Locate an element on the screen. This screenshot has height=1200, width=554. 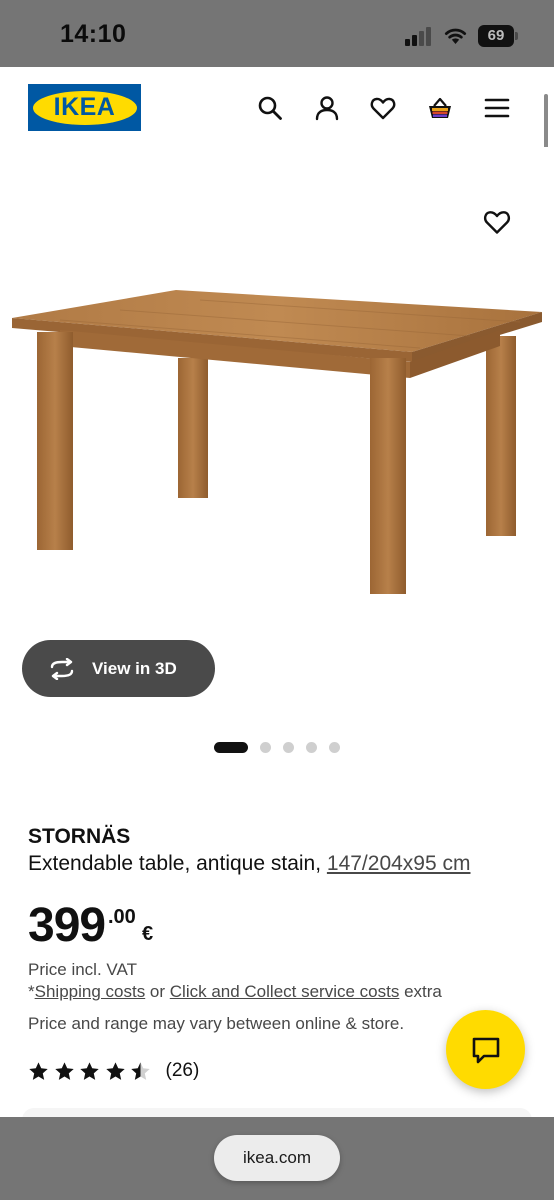
browser-toolbar: ikea.com is located at coordinates (277, 1158).